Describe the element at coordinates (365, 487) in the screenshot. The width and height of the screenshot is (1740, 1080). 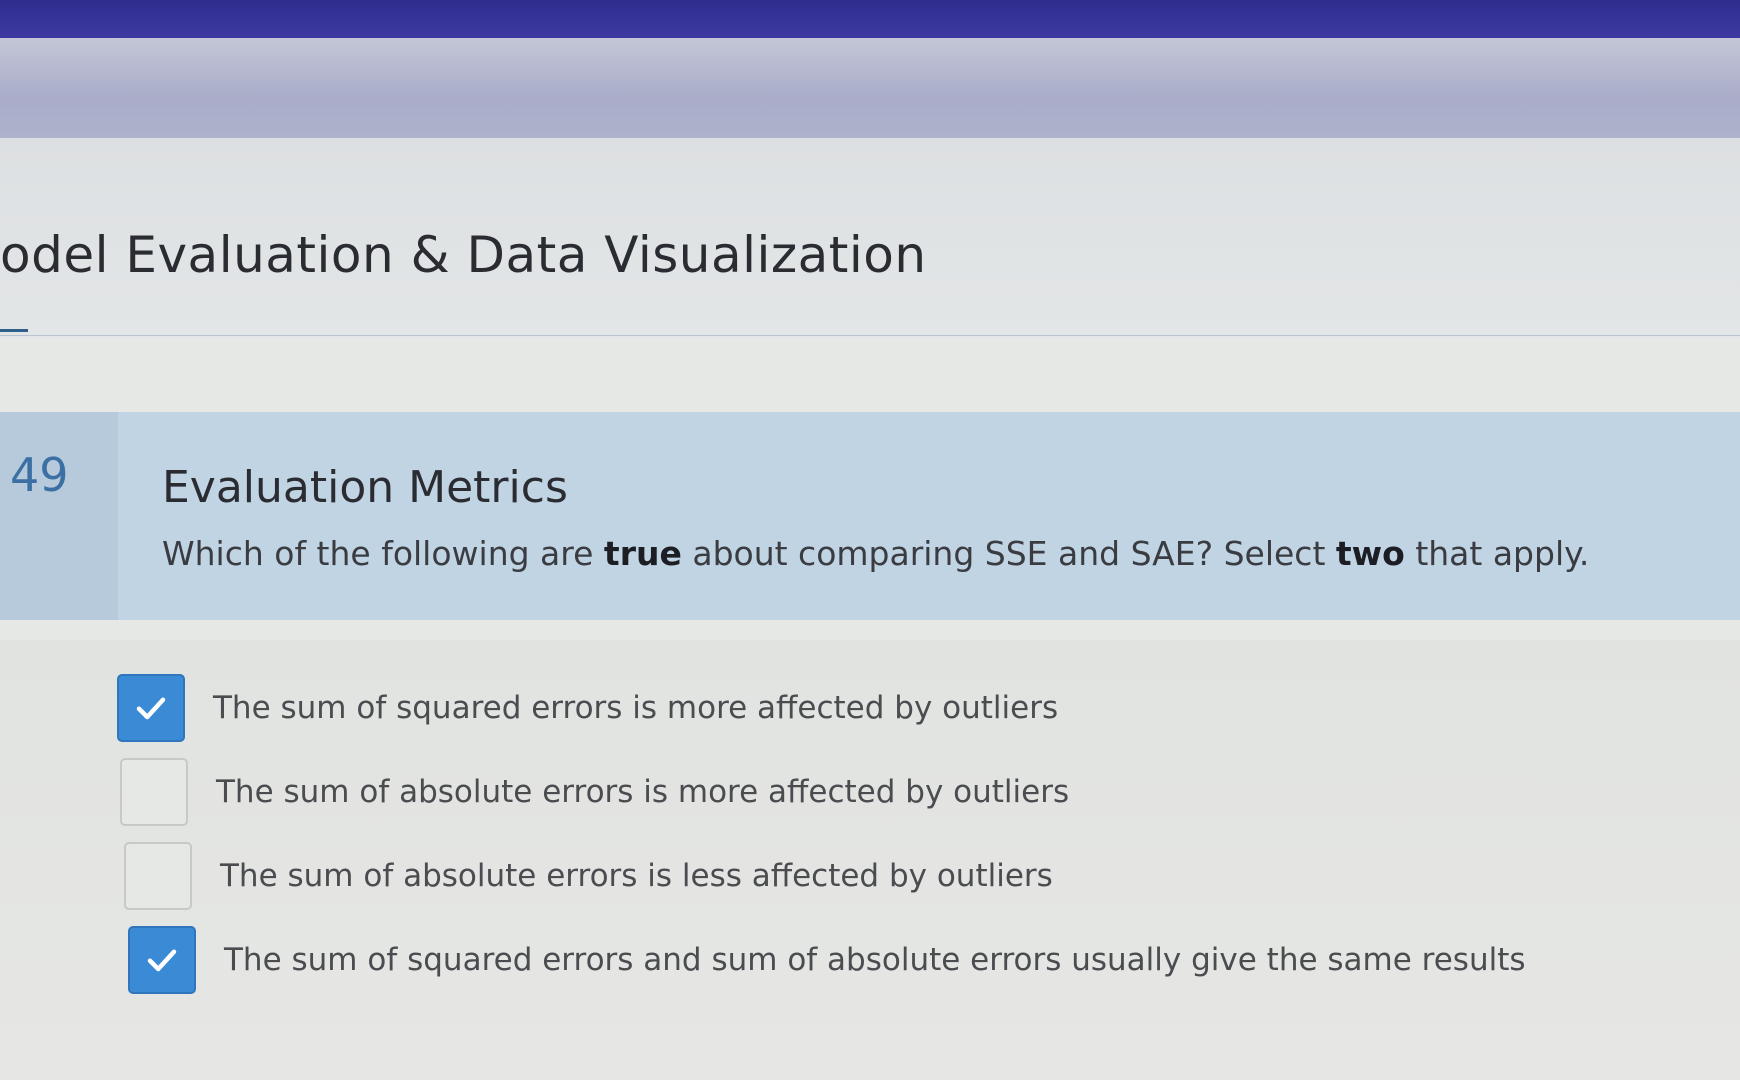
I see `question-title: Evaluation Metrics` at that location.